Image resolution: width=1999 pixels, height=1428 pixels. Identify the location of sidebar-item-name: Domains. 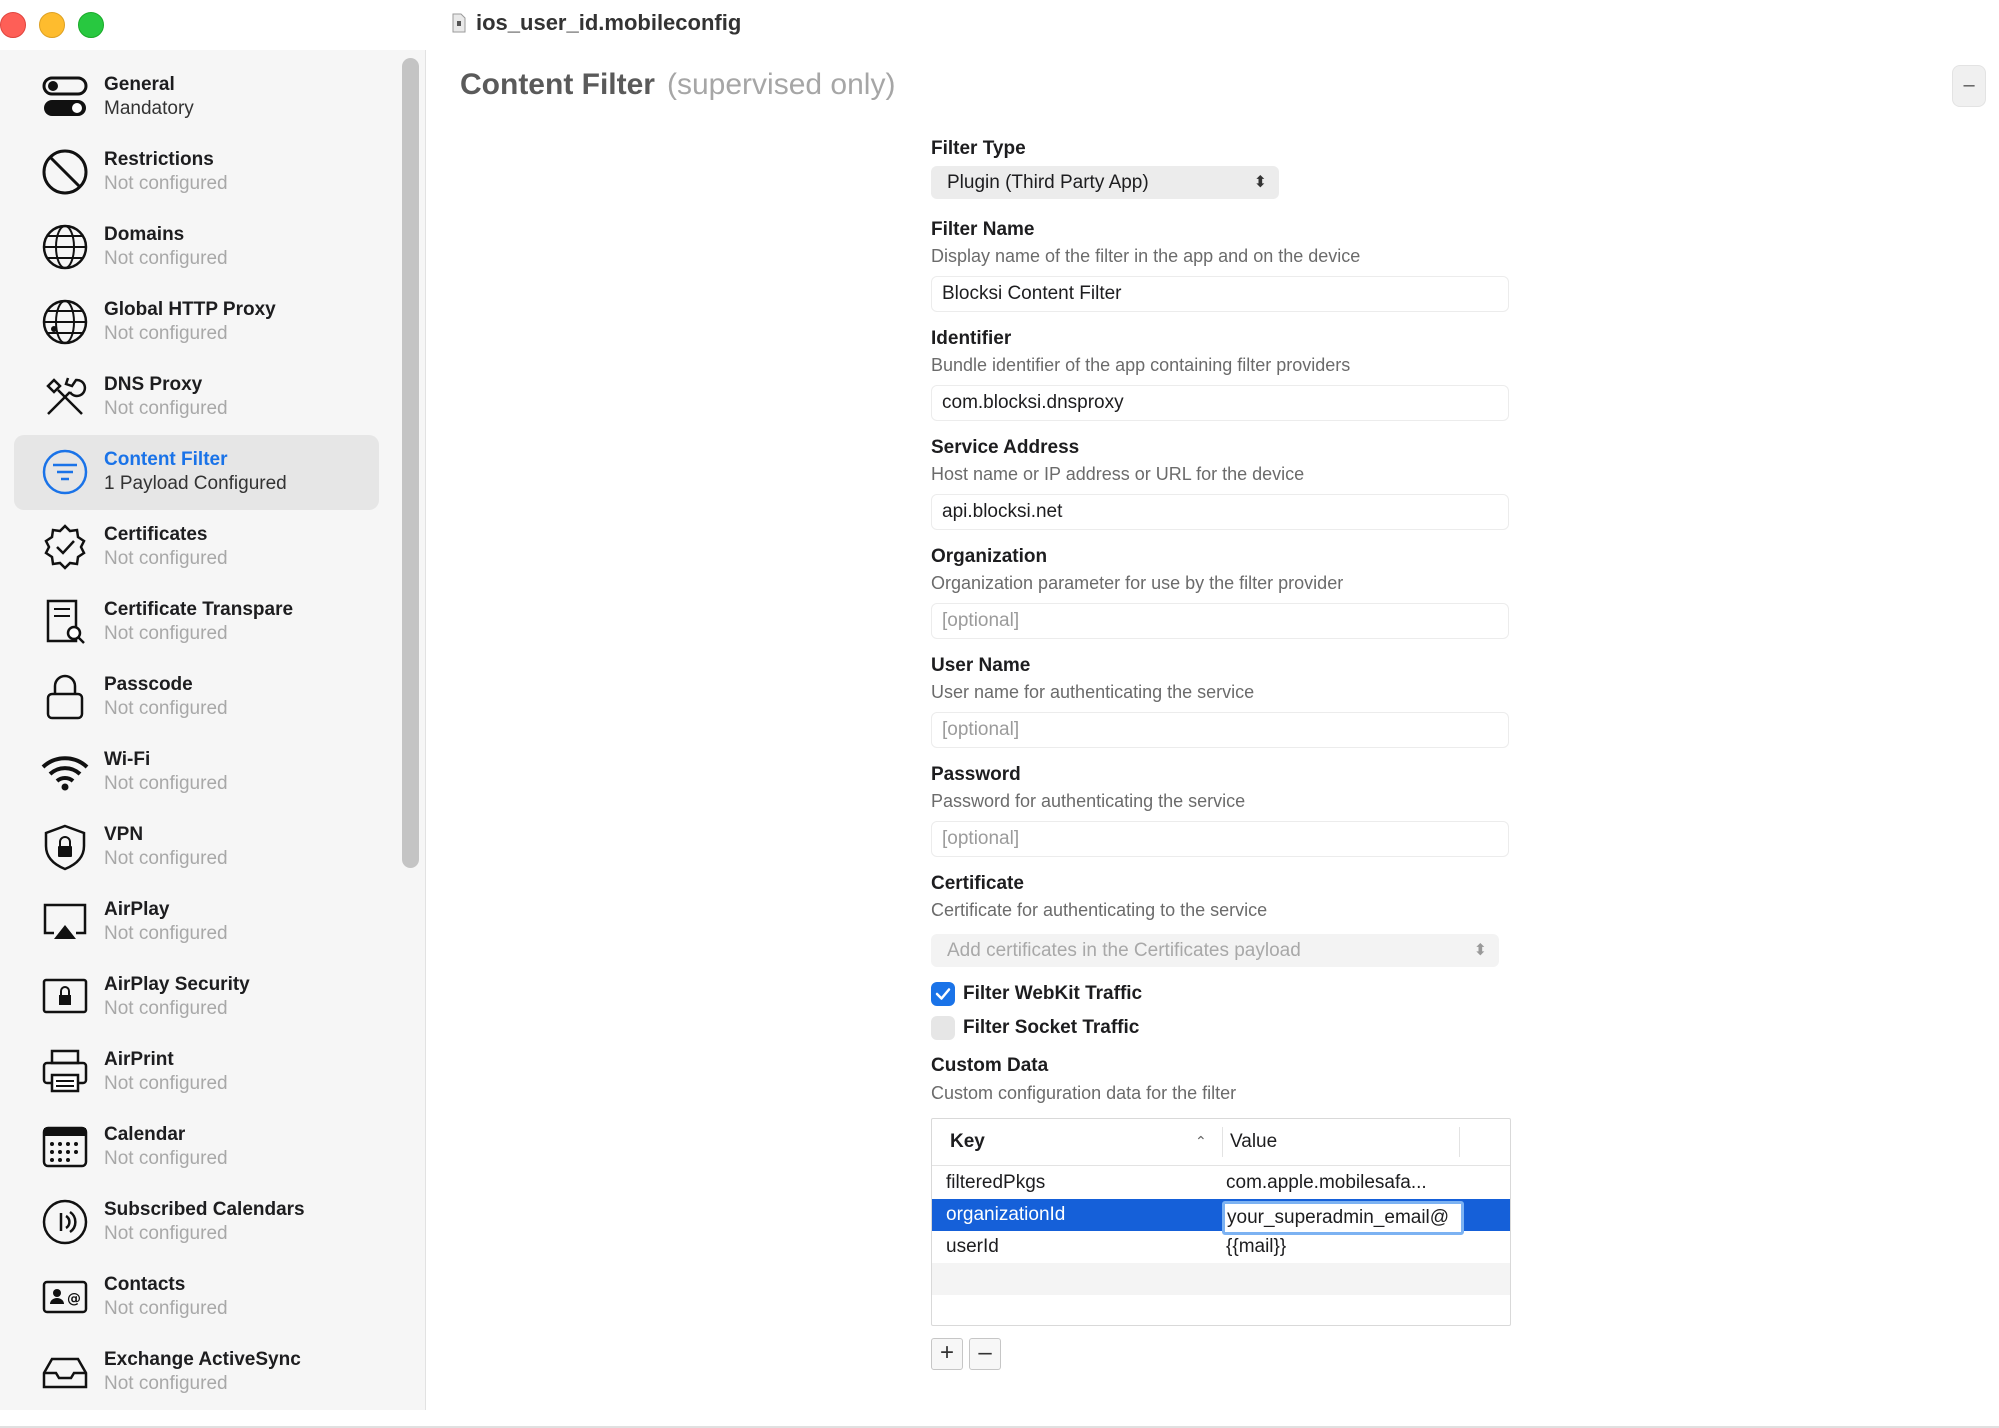
(144, 234).